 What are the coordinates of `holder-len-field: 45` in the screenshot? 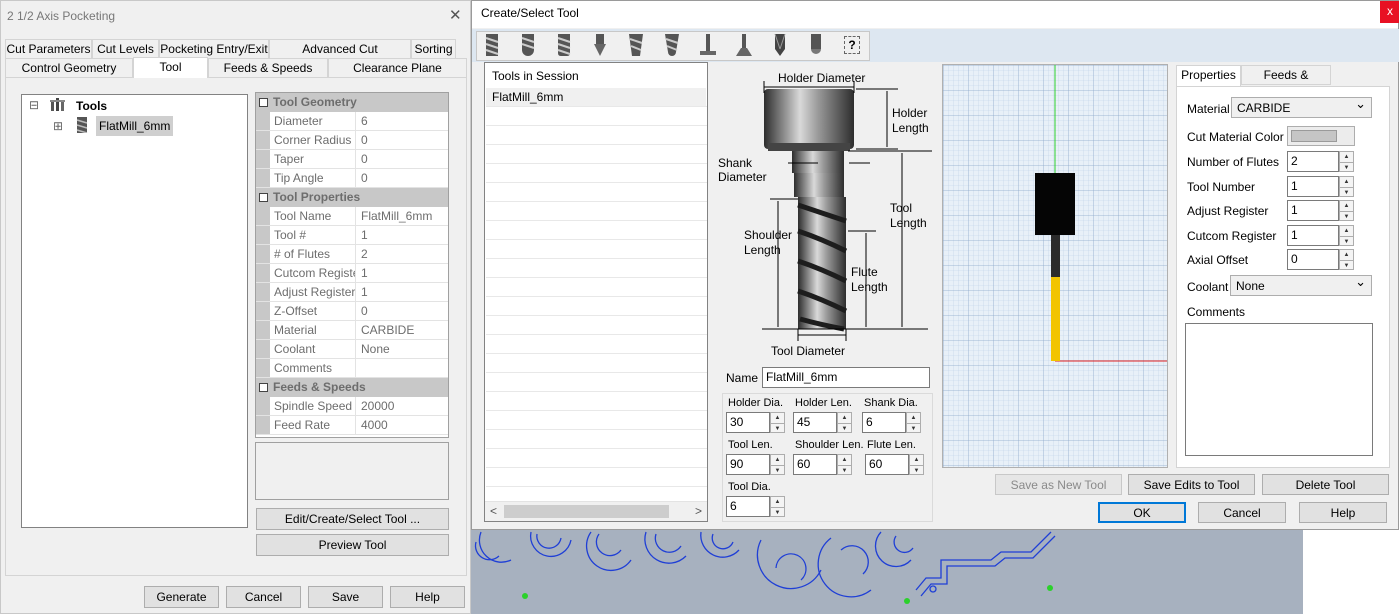 It's located at (815, 422).